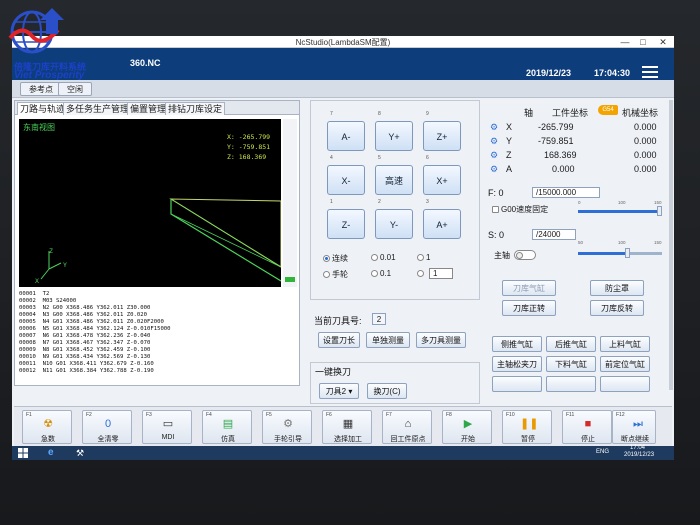 The height and width of the screenshot is (525, 700). What do you see at coordinates (249, 137) in the screenshot?
I see `viewport-coord-x: X: -265.799` at bounding box center [249, 137].